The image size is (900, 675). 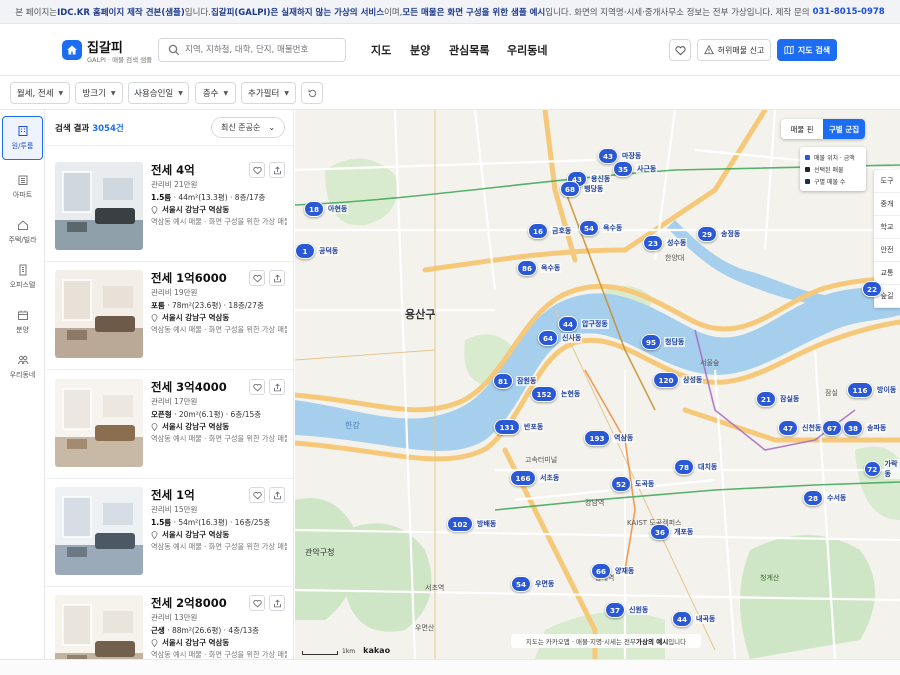 I want to click on district-cluster: 72 가락동, so click(x=882, y=469).